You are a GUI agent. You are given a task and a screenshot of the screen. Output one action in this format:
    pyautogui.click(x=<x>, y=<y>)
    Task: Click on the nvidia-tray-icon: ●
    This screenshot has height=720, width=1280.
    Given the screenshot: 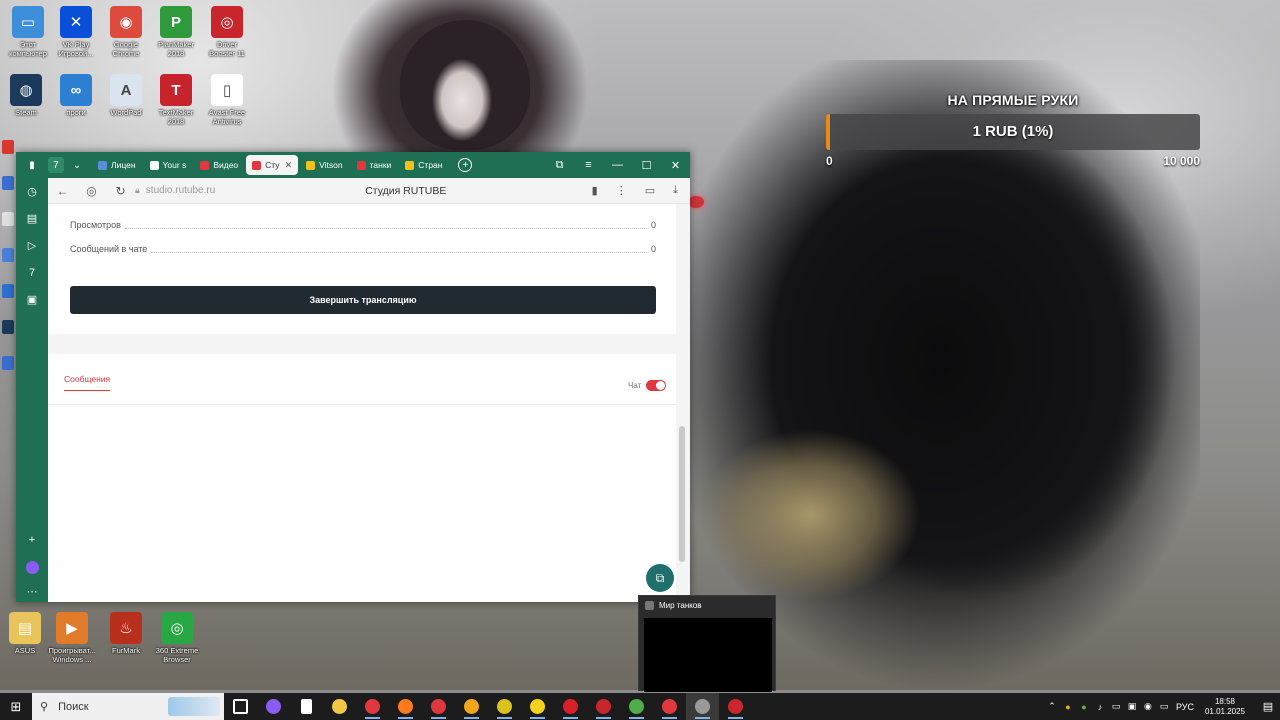 What is the action you would take?
    pyautogui.click(x=1084, y=707)
    